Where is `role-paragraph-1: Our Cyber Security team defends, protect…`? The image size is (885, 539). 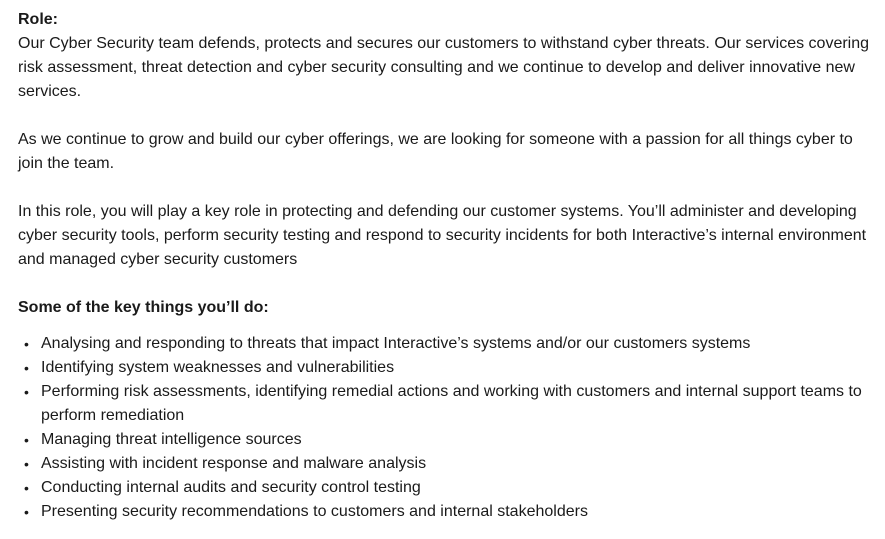
role-paragraph-1: Our Cyber Security team defends, protect… is located at coordinates (444, 67).